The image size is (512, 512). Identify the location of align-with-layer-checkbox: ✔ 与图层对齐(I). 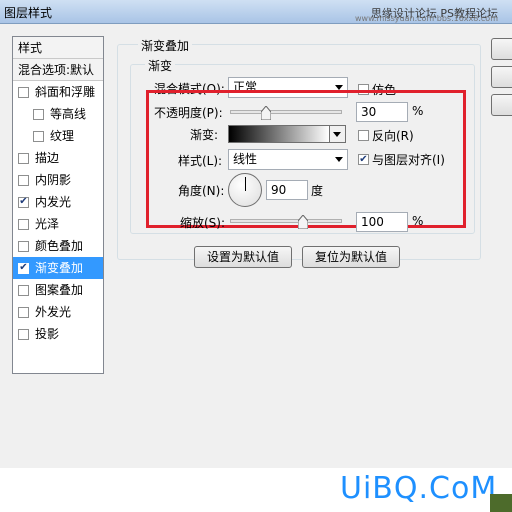
(401, 159).